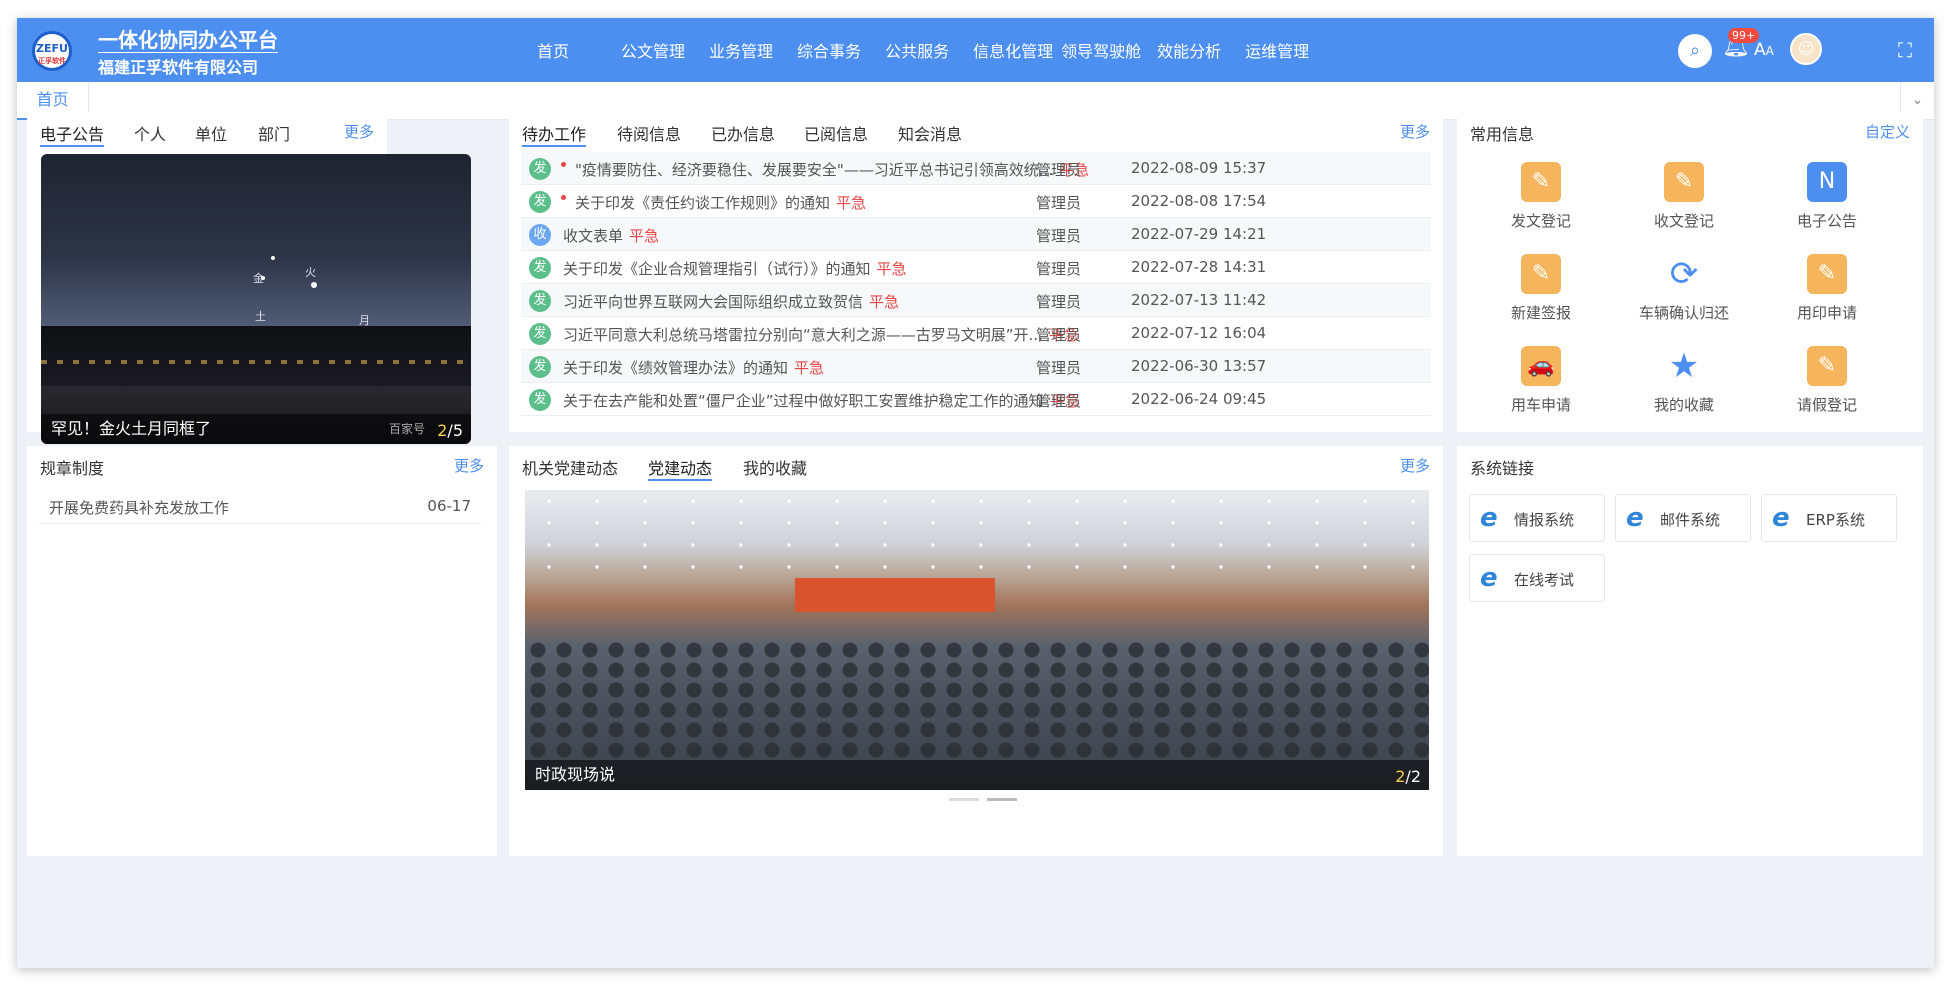 This screenshot has height=990, width=1952. I want to click on todo-title: 收文表单 平急, so click(611, 235).